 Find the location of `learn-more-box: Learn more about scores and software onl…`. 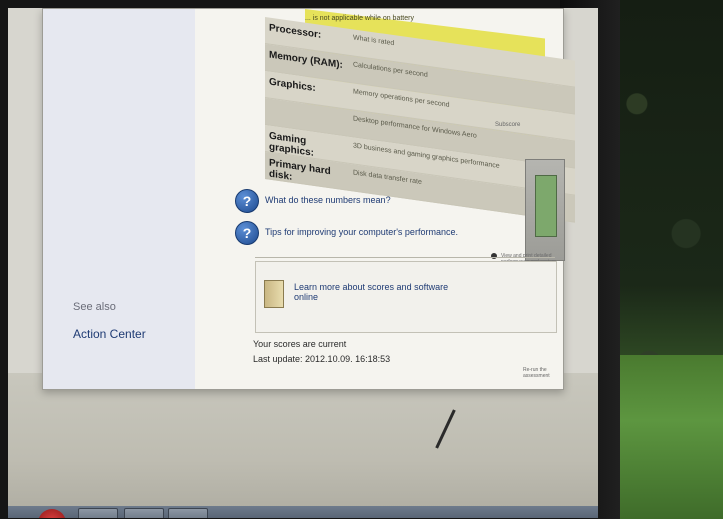

learn-more-box: Learn more about scores and software onl… is located at coordinates (406, 297).